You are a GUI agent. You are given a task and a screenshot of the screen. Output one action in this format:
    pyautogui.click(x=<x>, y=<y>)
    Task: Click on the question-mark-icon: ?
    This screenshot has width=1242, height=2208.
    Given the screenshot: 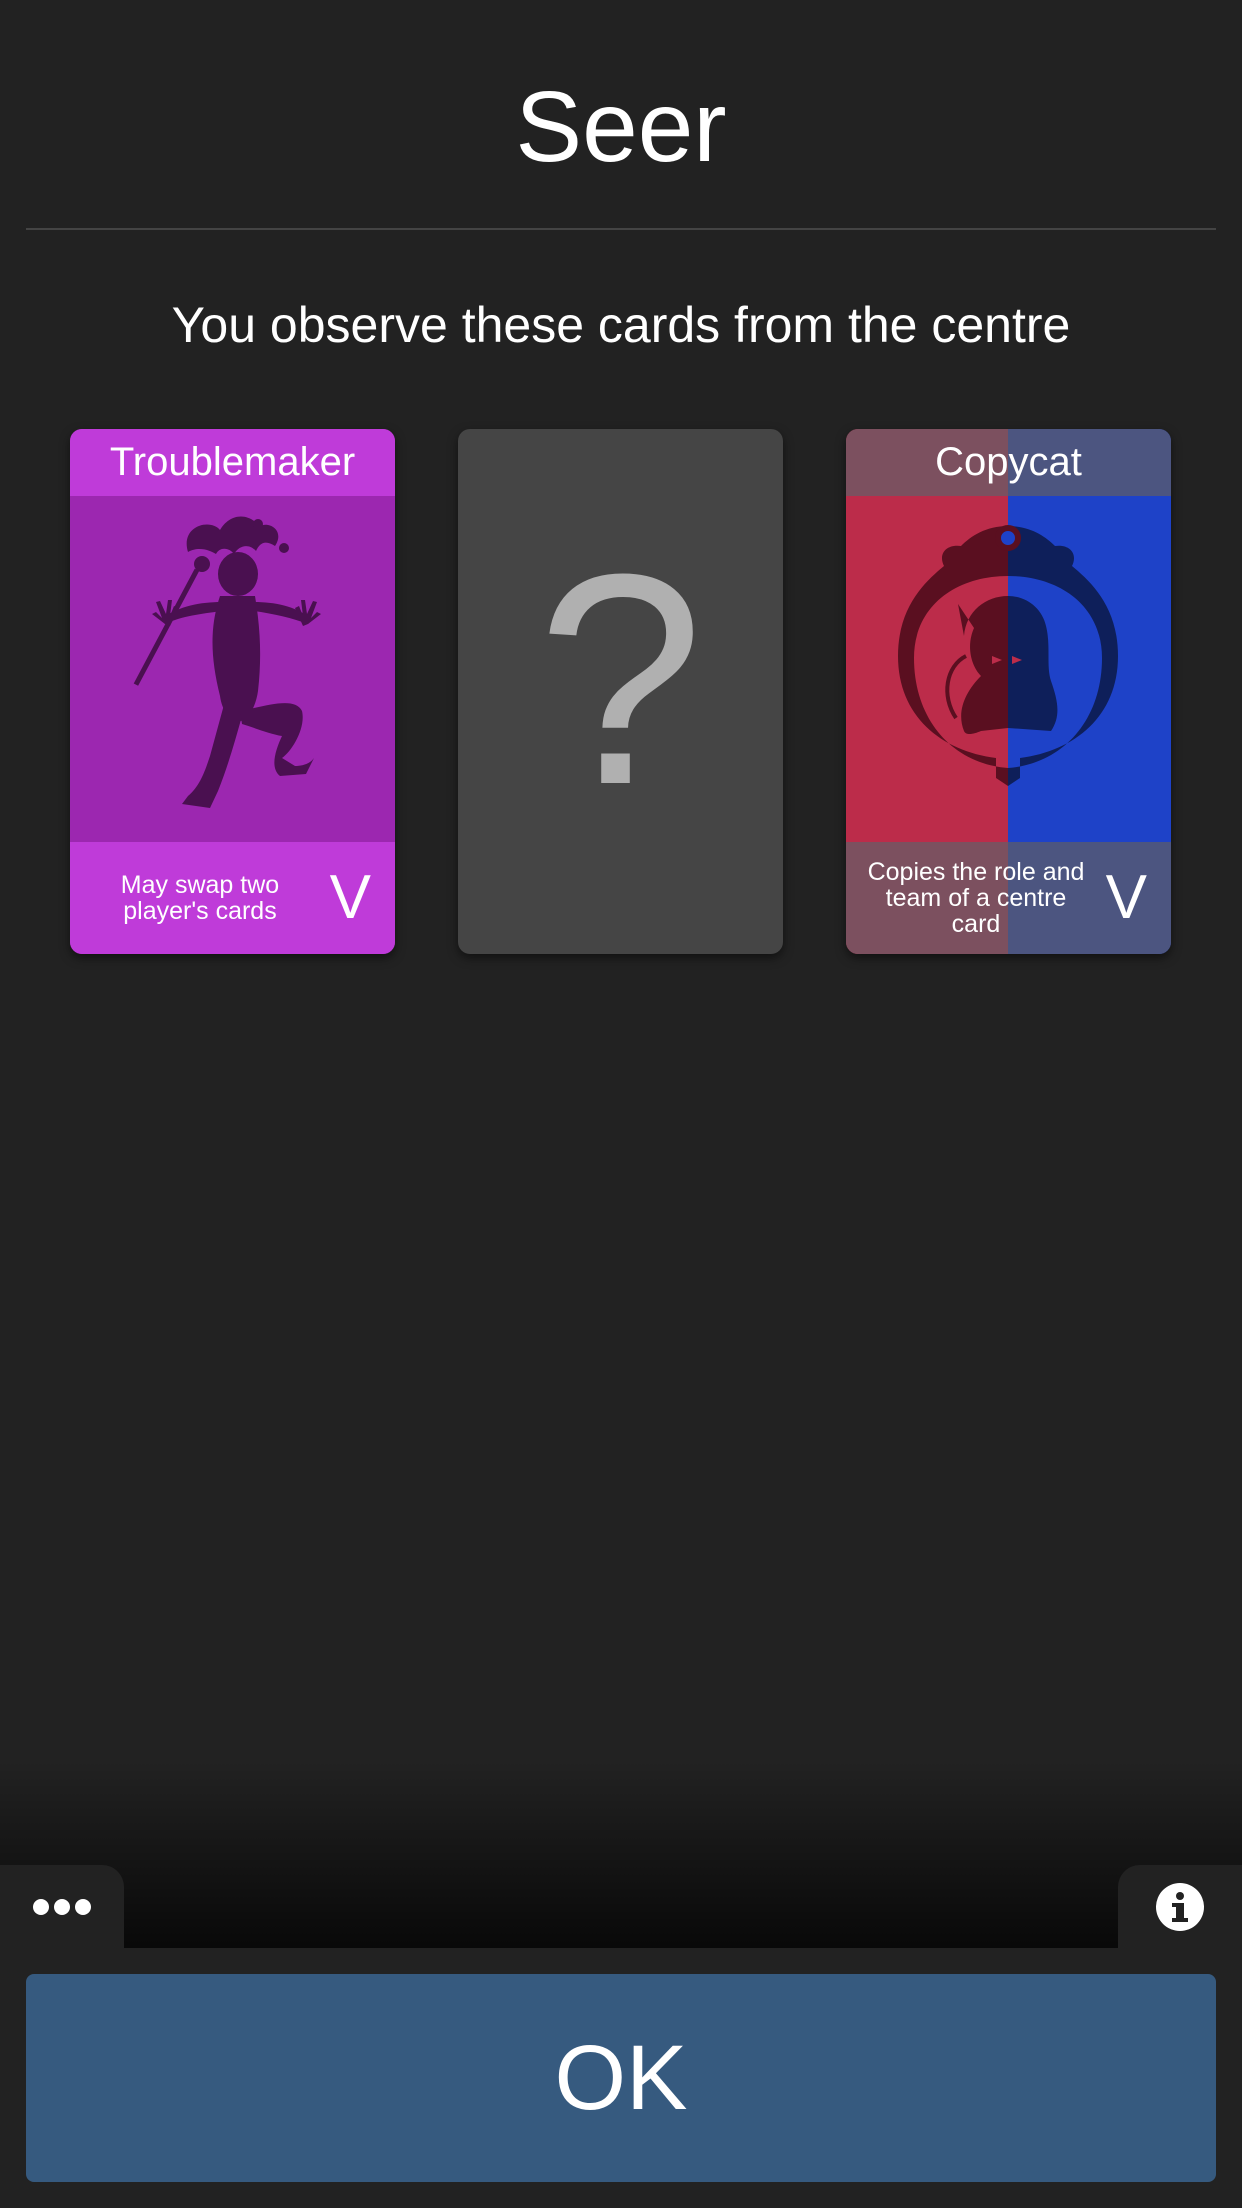 What is the action you would take?
    pyautogui.click(x=620, y=679)
    